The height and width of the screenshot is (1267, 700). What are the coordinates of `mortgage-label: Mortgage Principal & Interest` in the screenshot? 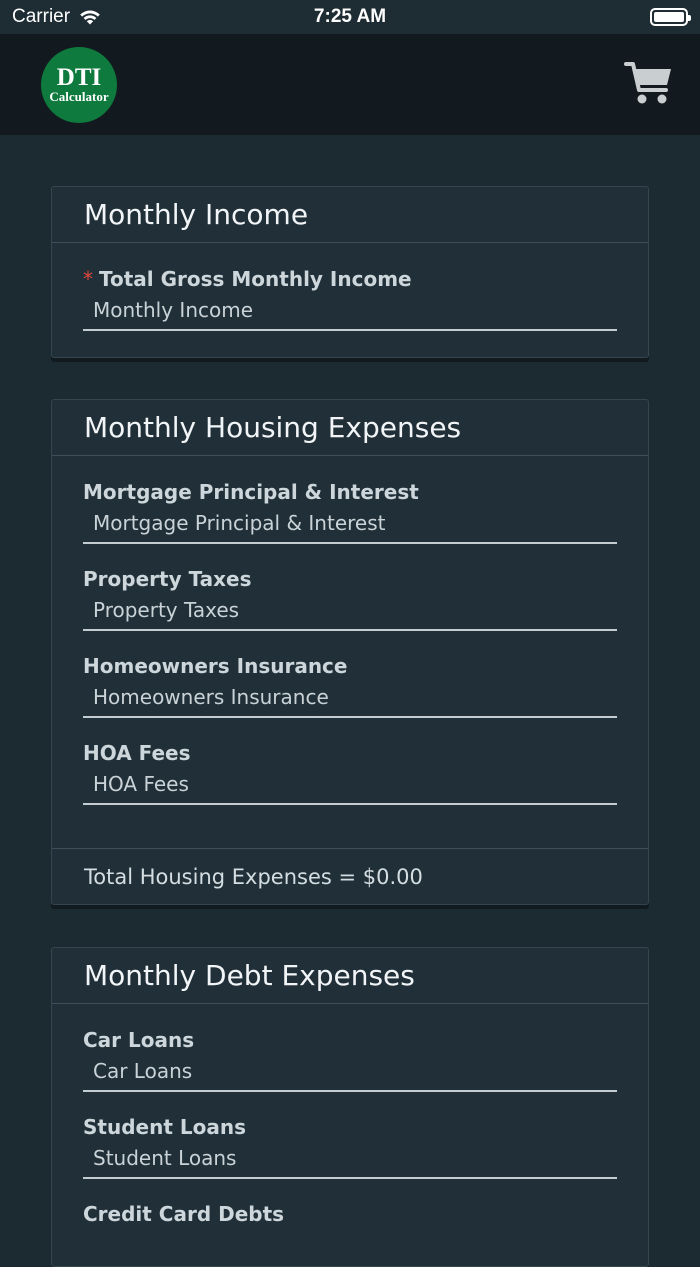 It's located at (251, 492).